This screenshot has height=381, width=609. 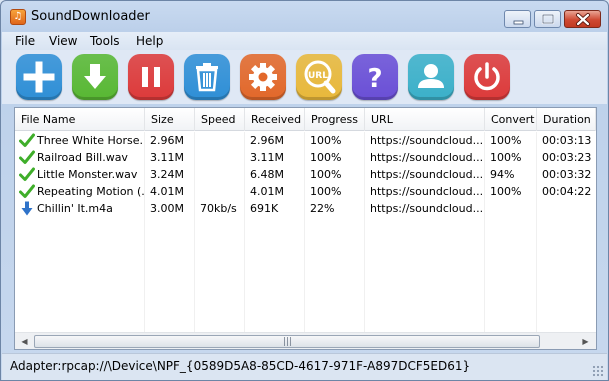 What do you see at coordinates (267, 140) in the screenshot?
I see `cell-received: 2.96M` at bounding box center [267, 140].